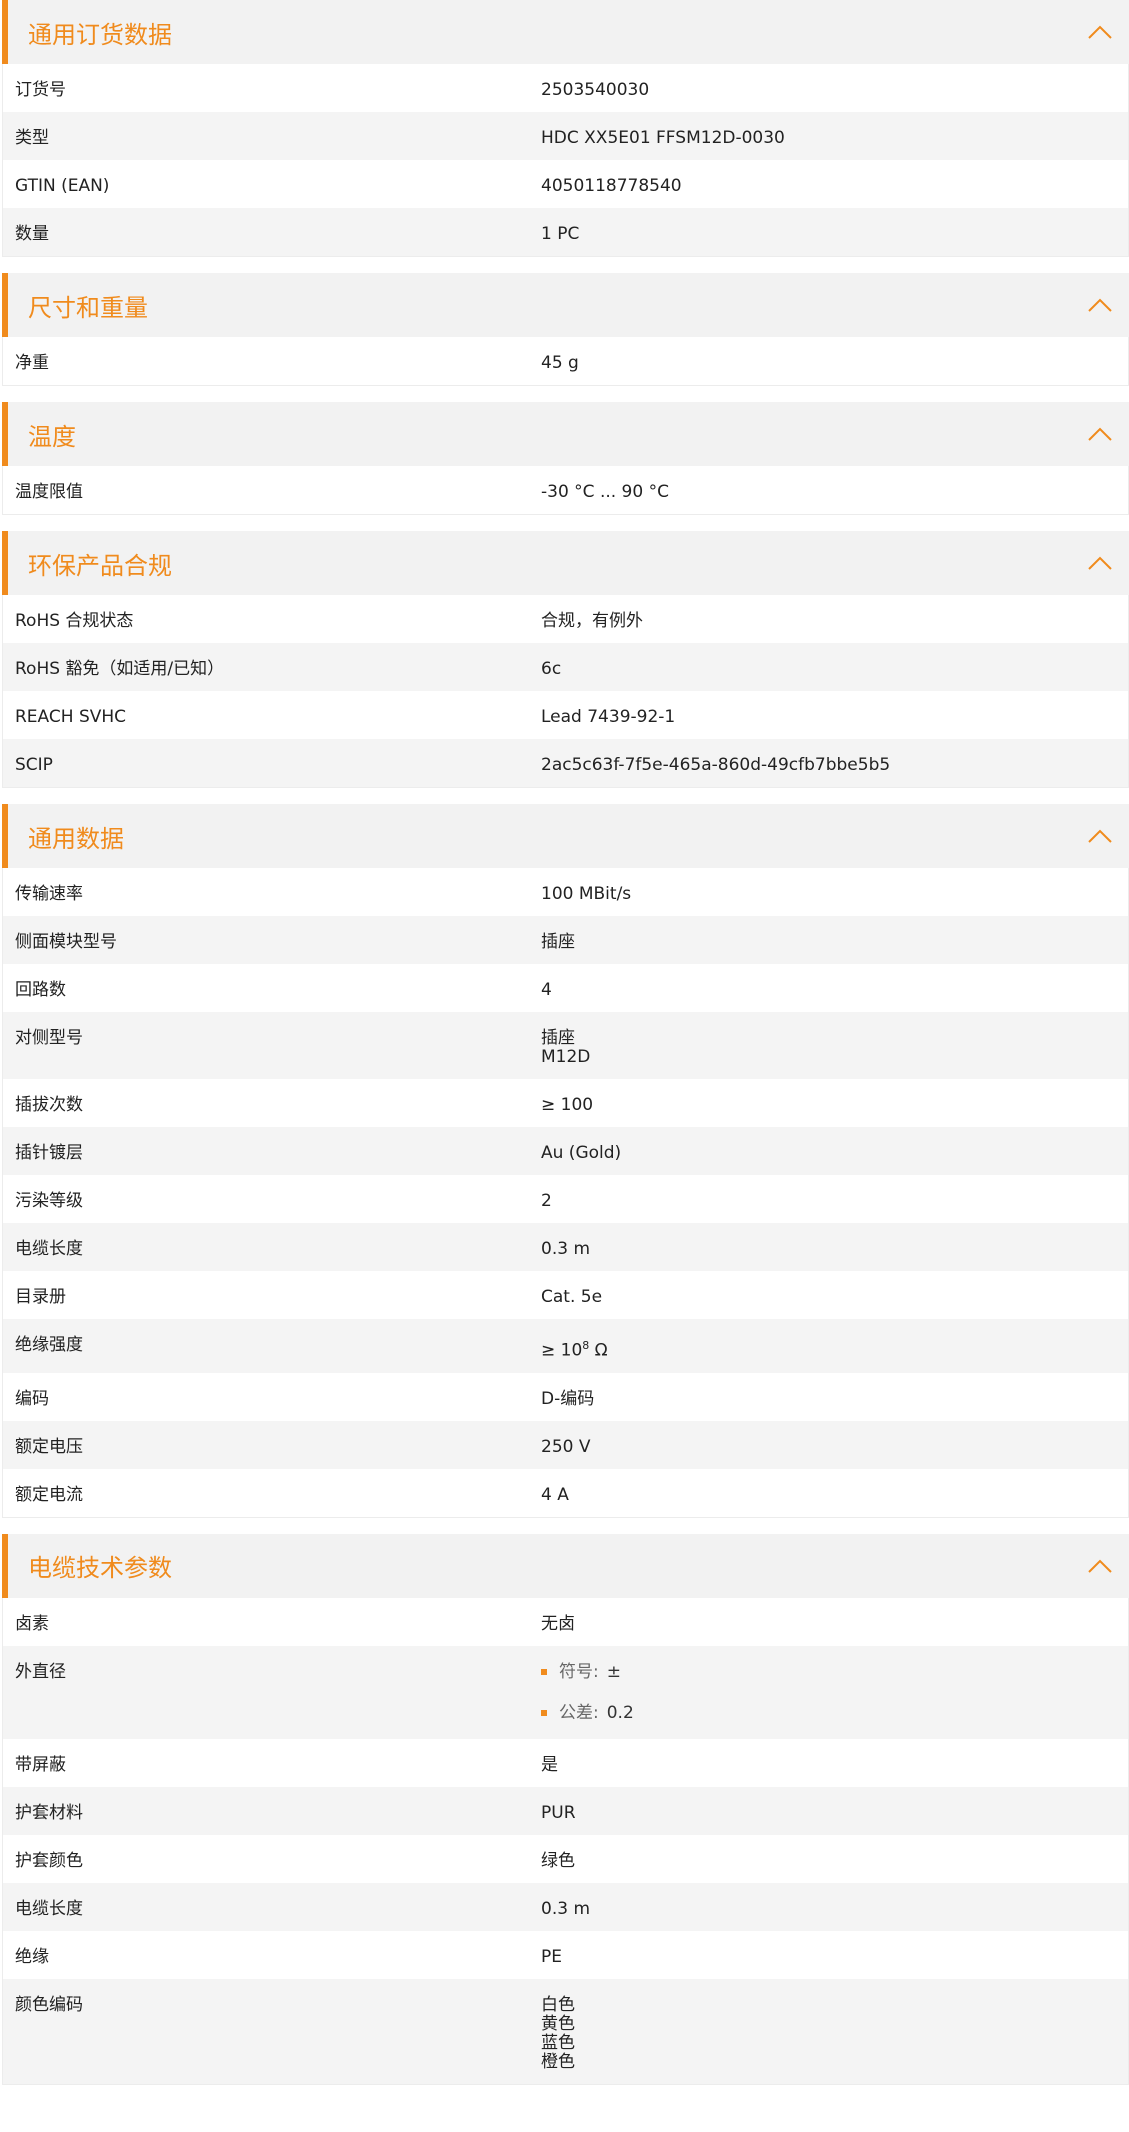  Describe the element at coordinates (40, 1764) in the screenshot. I see `row-label: 带屏蔽` at that location.